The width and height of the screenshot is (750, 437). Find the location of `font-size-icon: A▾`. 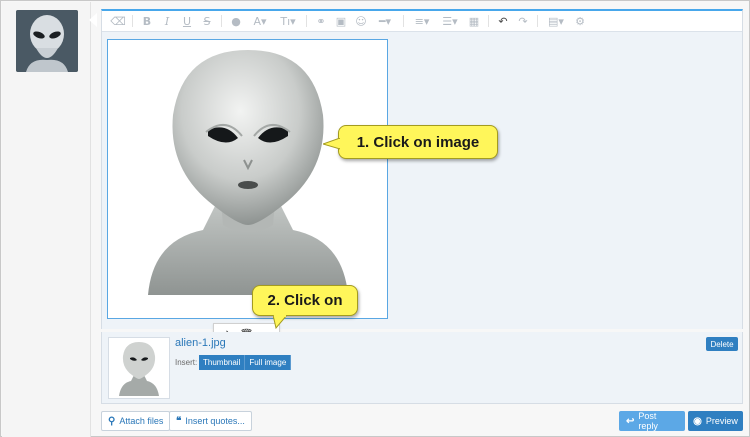

font-size-icon: A▾ is located at coordinates (260, 21).